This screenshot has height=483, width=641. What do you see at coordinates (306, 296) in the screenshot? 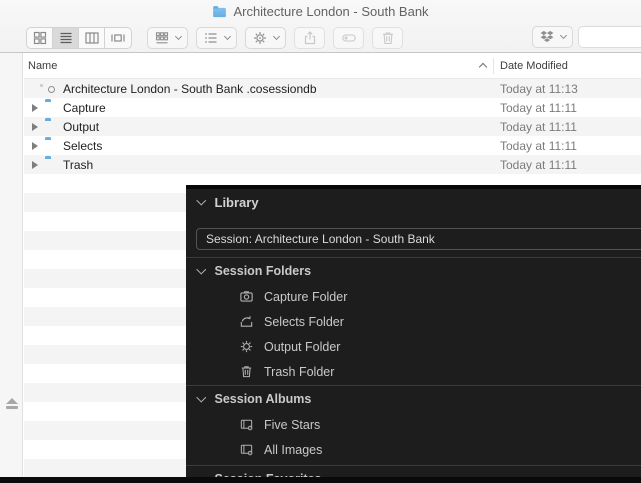
I see `item-label: Capture Folder` at bounding box center [306, 296].